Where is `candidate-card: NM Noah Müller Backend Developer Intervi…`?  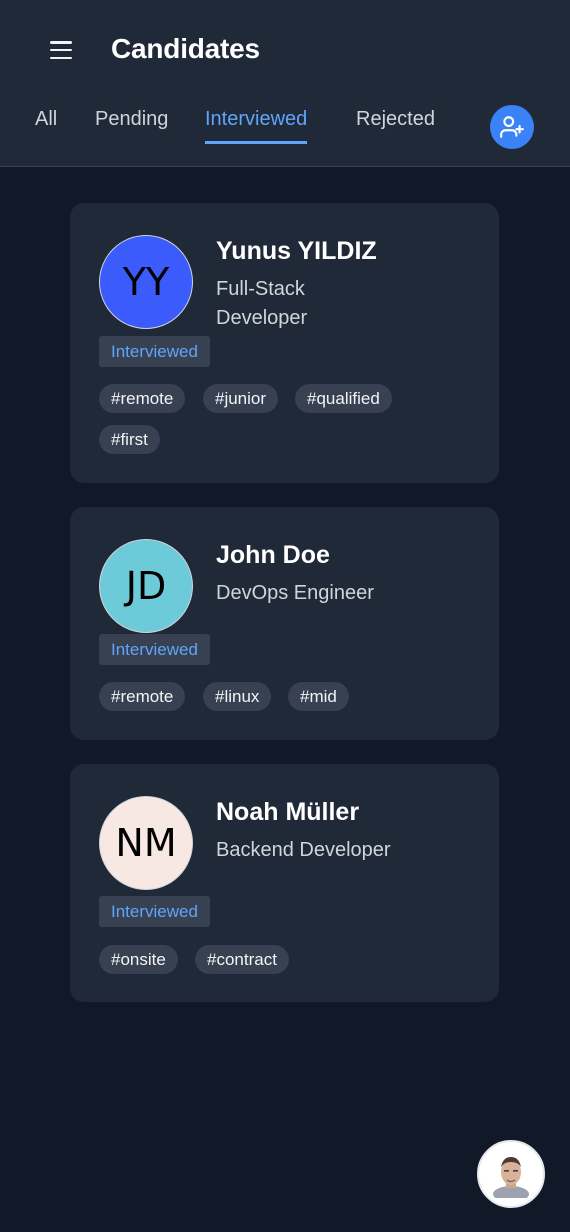
candidate-card: NM Noah Müller Backend Developer Intervi… is located at coordinates (284, 883).